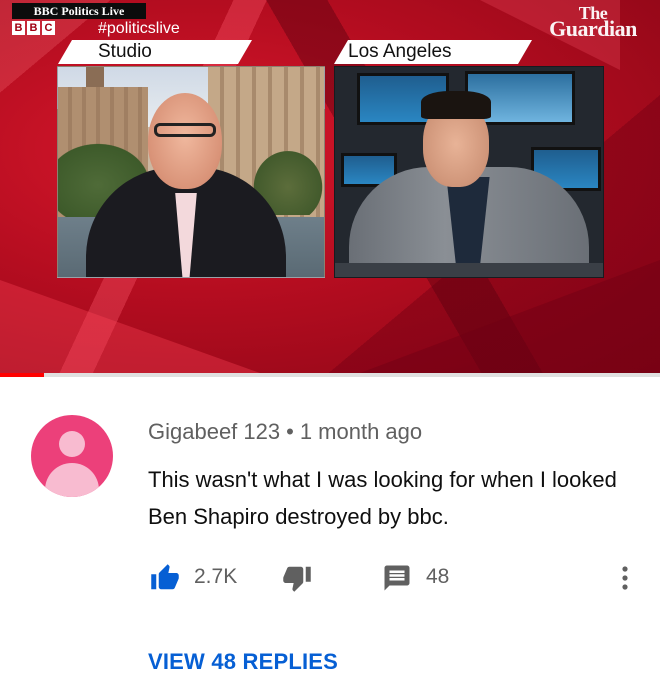 The height and width of the screenshot is (682, 660). What do you see at coordinates (361, 431) in the screenshot?
I see `comment-time: 1 month ago` at bounding box center [361, 431].